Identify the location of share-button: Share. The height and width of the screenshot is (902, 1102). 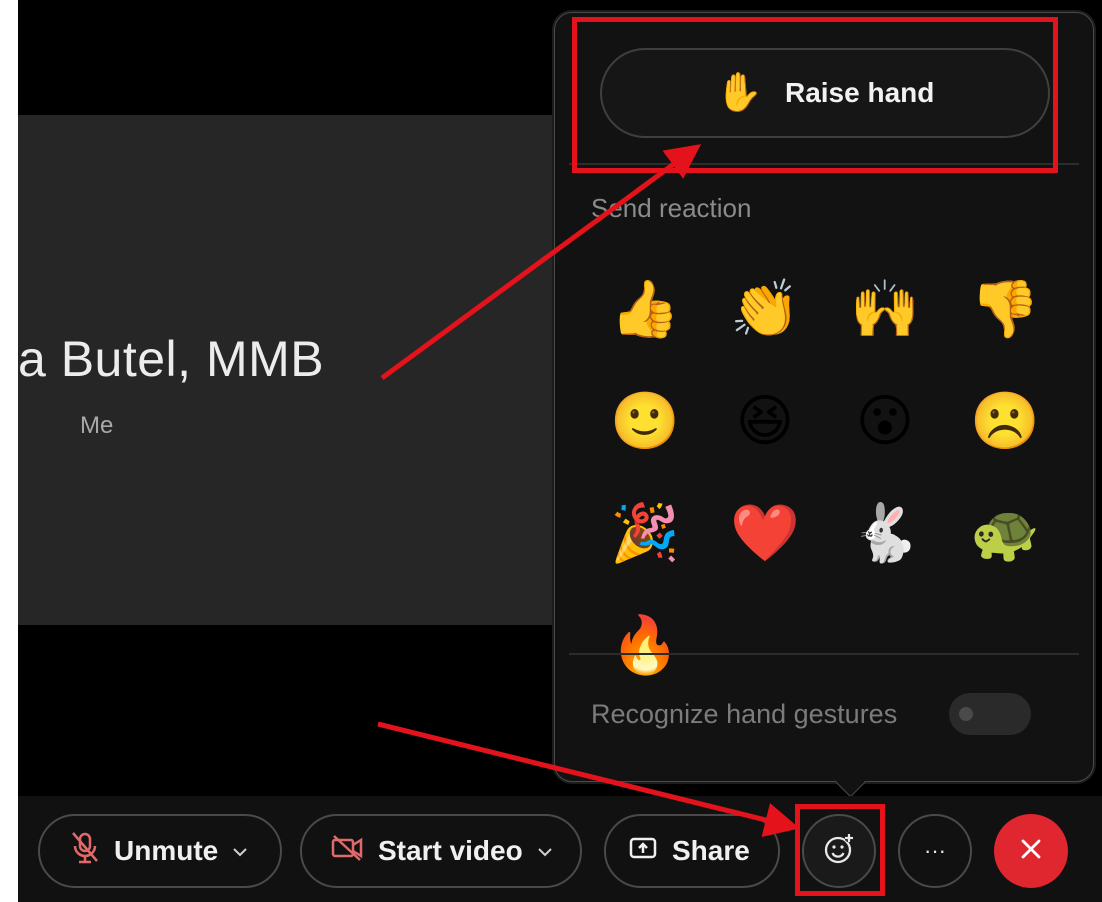
(692, 851).